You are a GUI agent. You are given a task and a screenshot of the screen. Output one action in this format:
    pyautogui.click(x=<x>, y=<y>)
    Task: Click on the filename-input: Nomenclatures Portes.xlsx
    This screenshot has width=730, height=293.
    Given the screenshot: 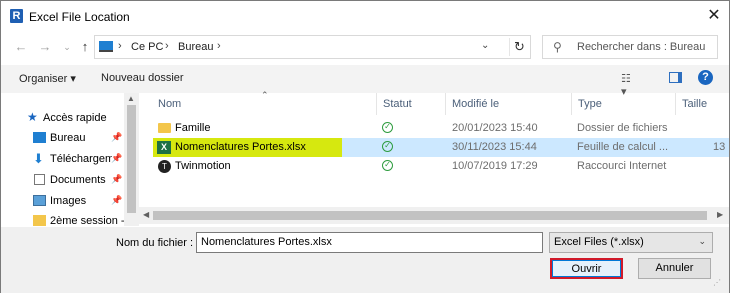 What is the action you would take?
    pyautogui.click(x=369, y=242)
    